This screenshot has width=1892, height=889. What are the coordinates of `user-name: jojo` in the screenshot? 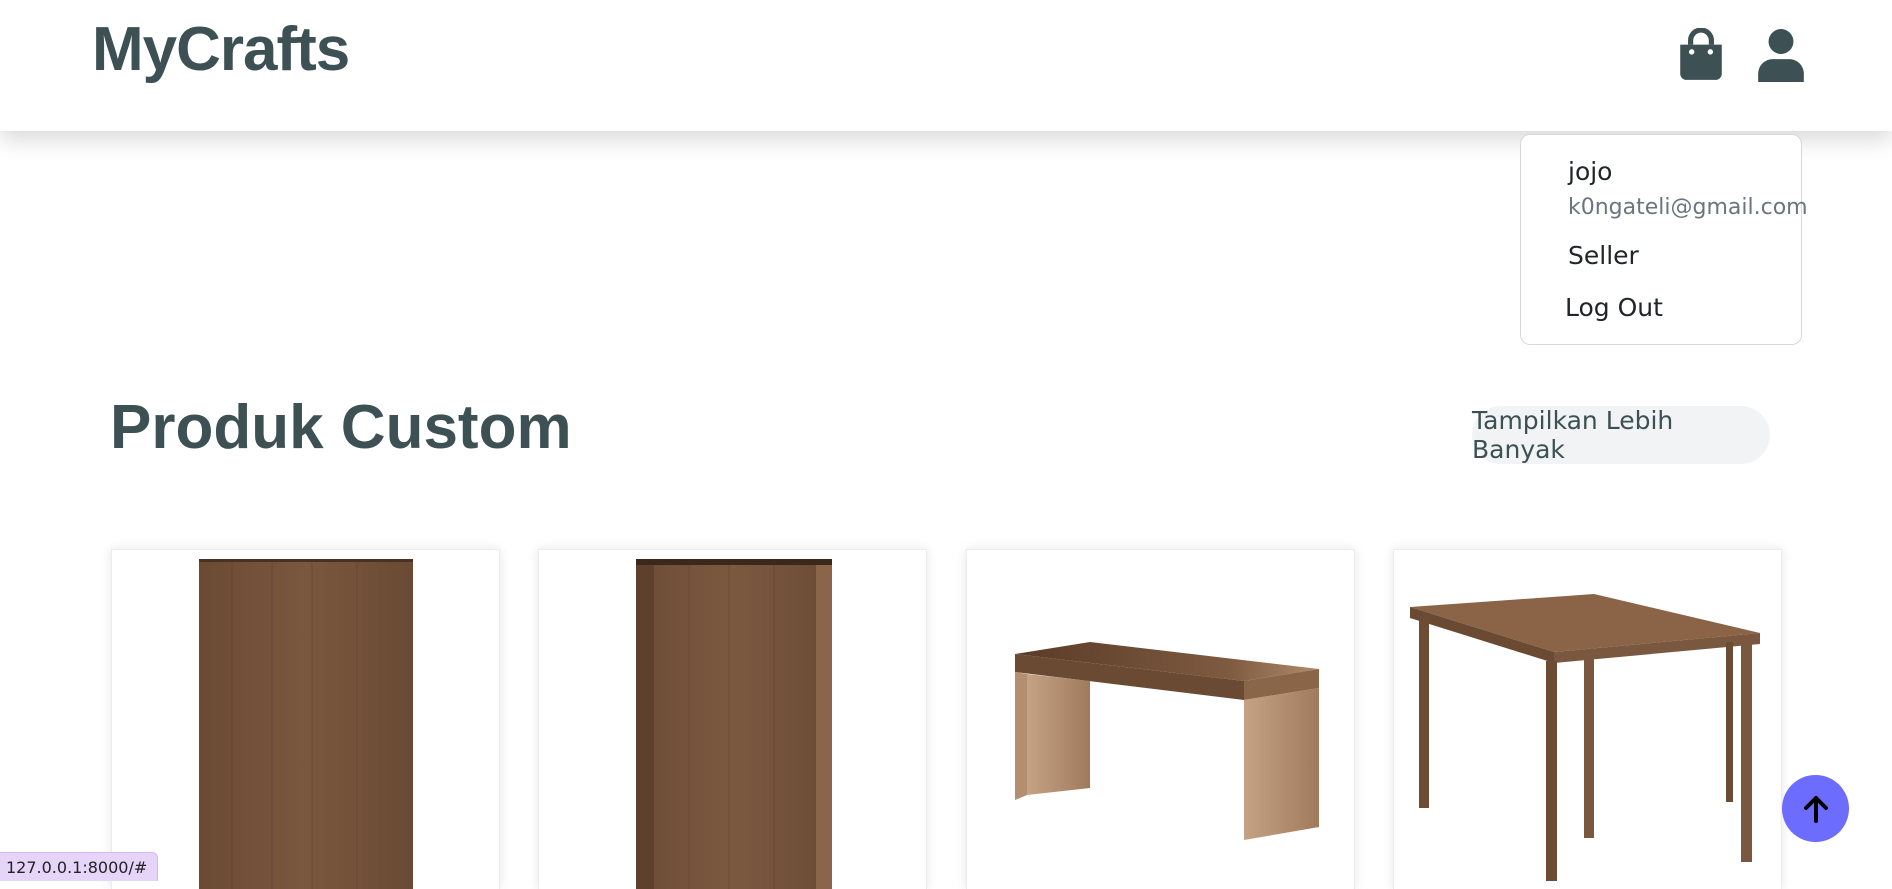 It's located at (1590, 171).